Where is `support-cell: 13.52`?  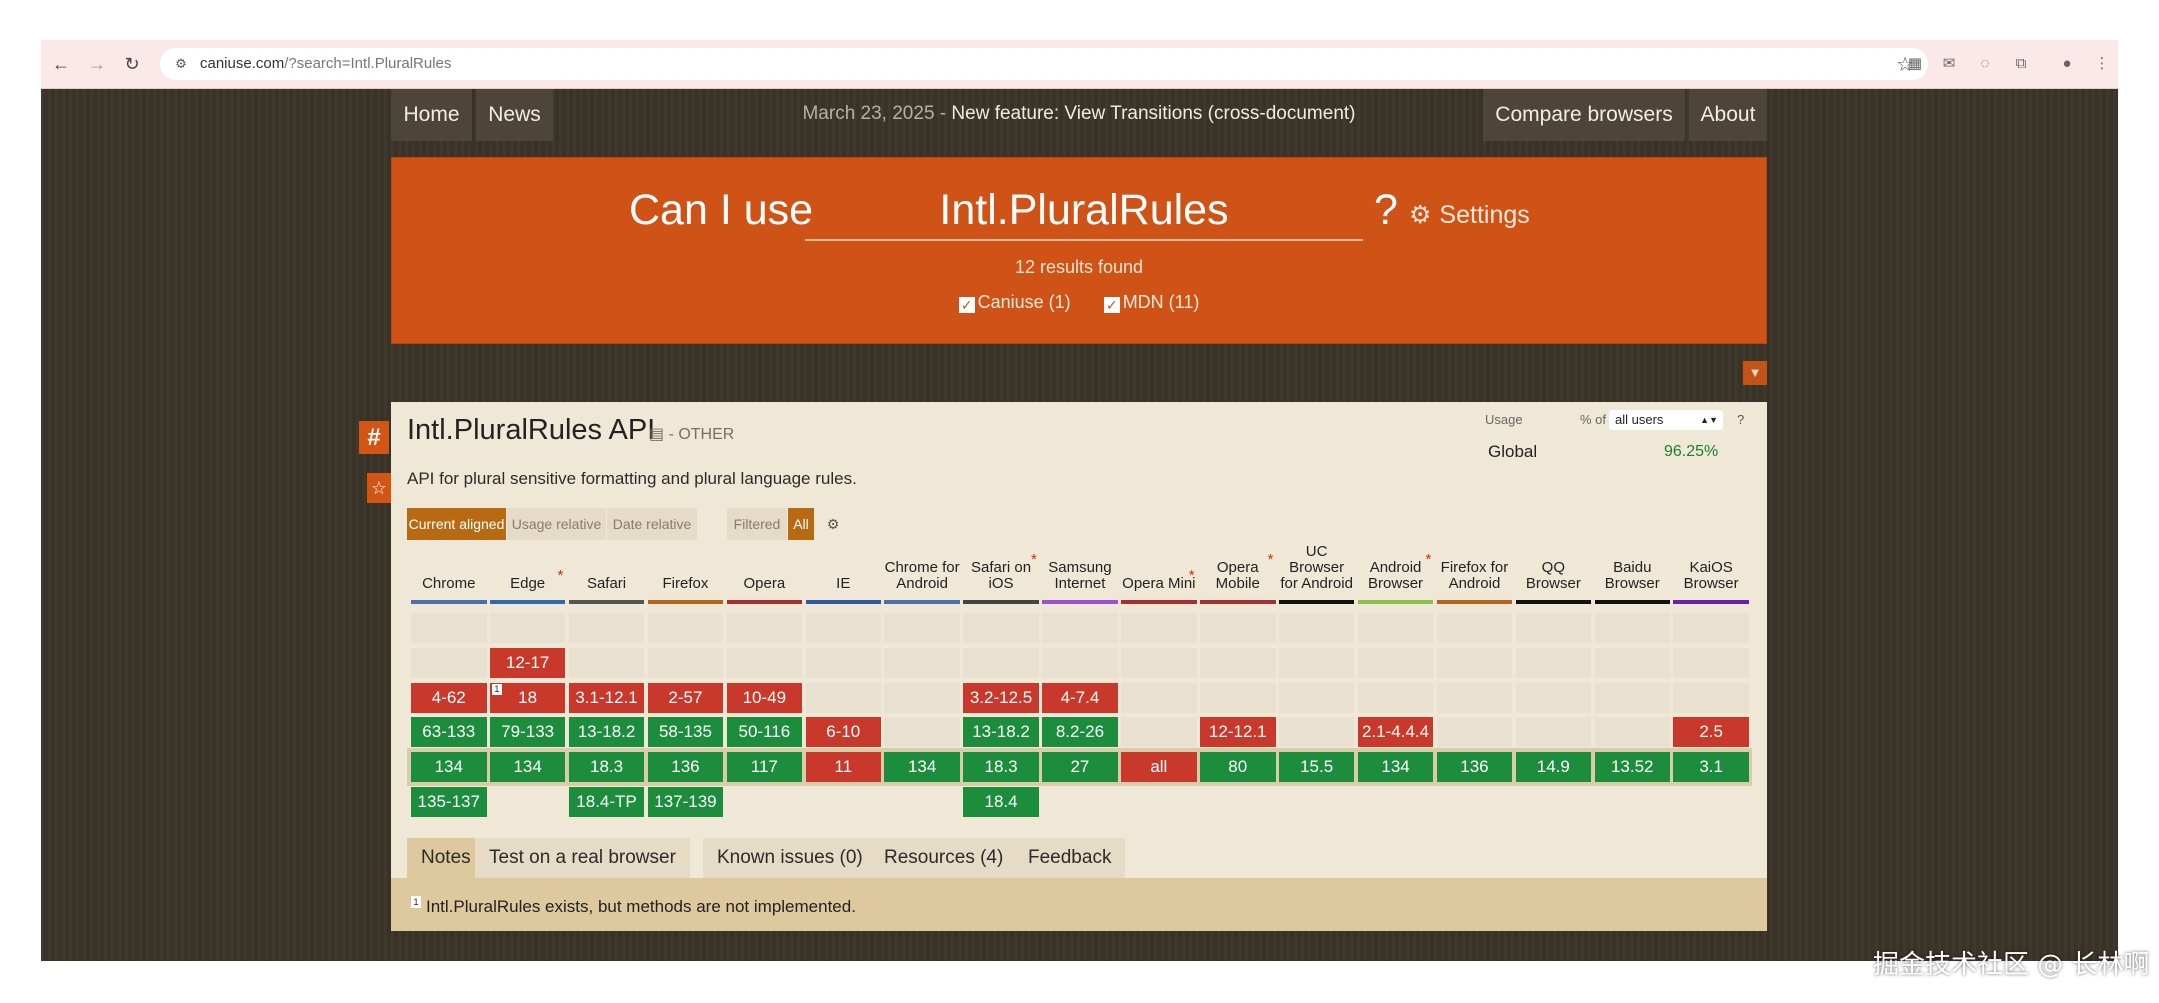
support-cell: 13.52 is located at coordinates (1632, 767).